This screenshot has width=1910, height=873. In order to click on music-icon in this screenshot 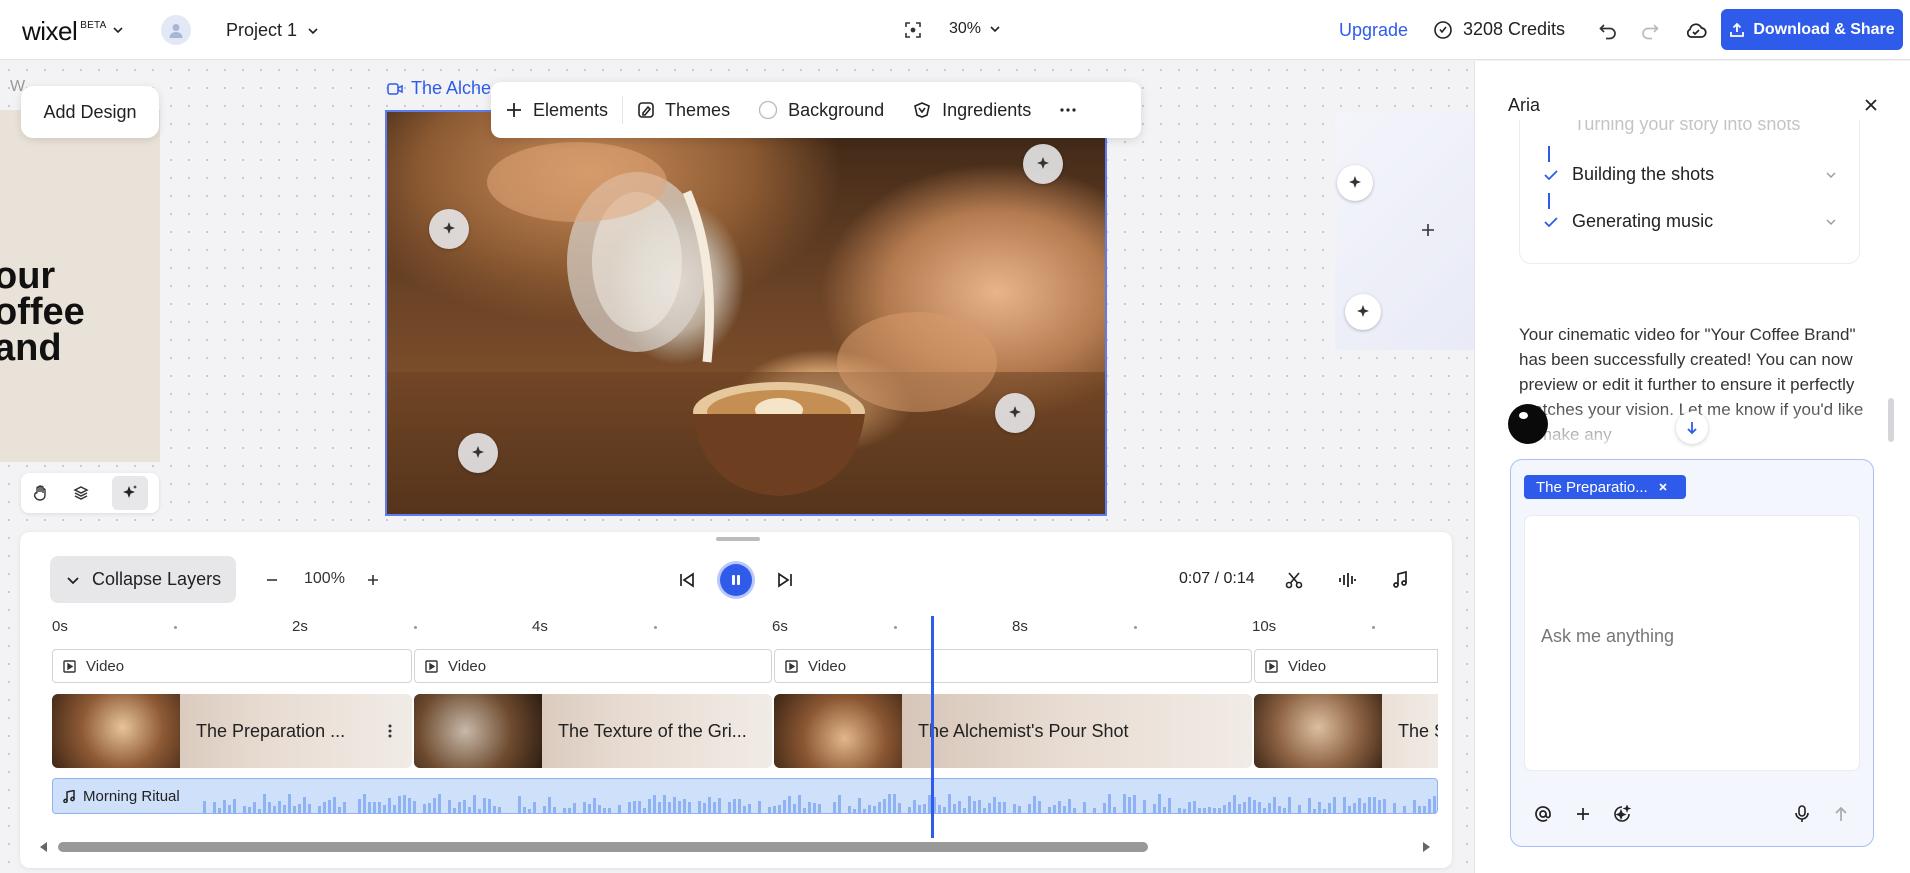, I will do `click(1400, 580)`.